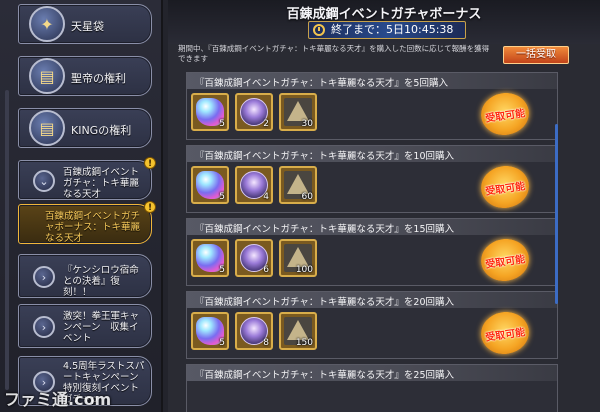 The image size is (600, 412). I want to click on triangle-reward: 150, so click(298, 331).